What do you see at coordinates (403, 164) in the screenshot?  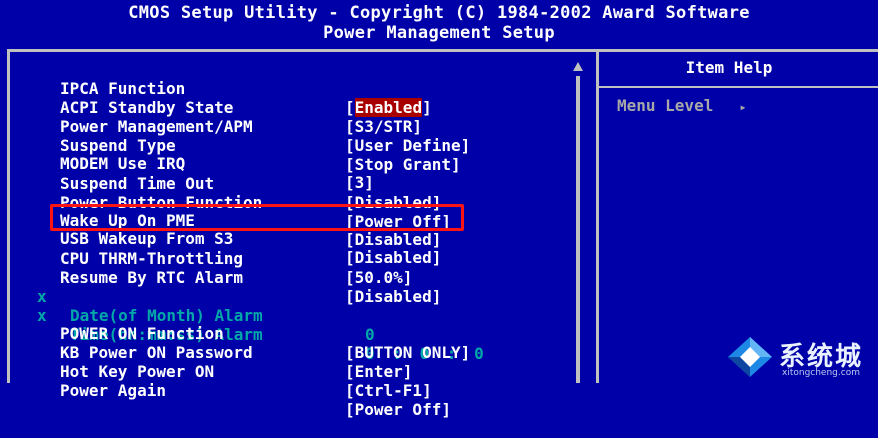 I see `setting-value: [Stop Grant]` at bounding box center [403, 164].